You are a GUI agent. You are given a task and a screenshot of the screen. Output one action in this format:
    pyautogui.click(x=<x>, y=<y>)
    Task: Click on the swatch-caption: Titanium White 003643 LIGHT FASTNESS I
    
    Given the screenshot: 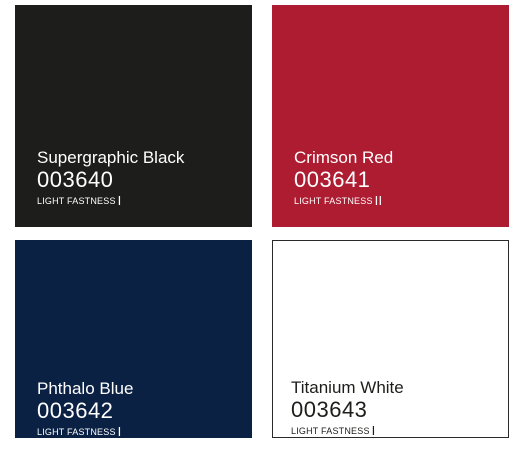 What is the action you would take?
    pyautogui.click(x=347, y=408)
    